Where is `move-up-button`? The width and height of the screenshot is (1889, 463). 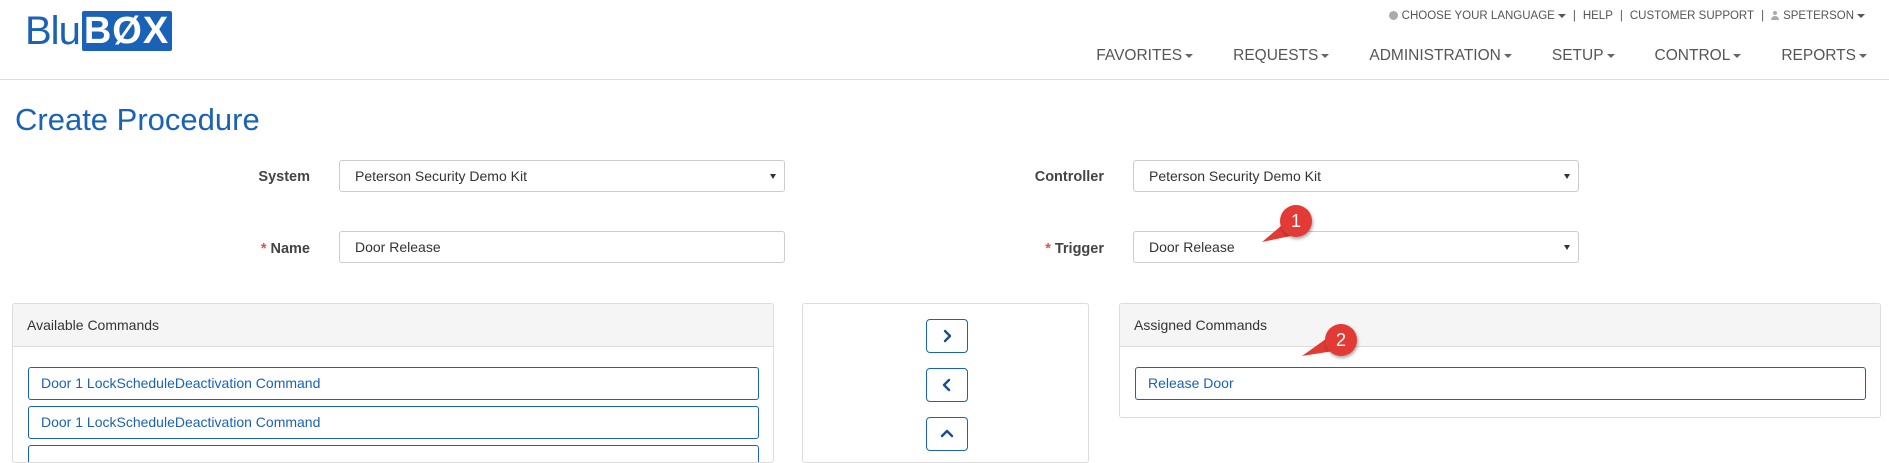
move-up-button is located at coordinates (947, 434).